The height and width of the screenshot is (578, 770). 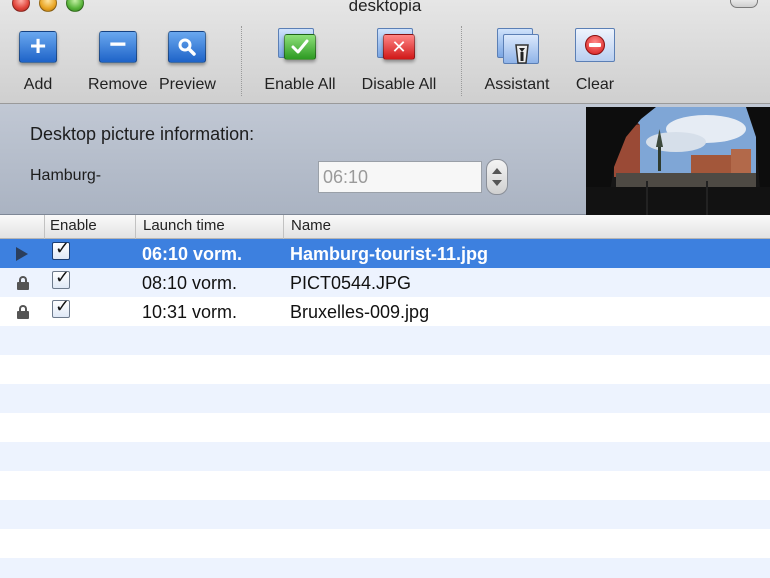 I want to click on launch-time-cell: 08:10 vorm., so click(x=190, y=283).